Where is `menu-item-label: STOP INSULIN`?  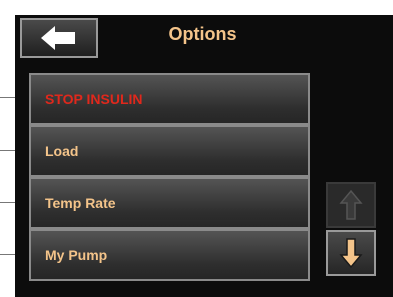
menu-item-label: STOP INSULIN is located at coordinates (94, 99).